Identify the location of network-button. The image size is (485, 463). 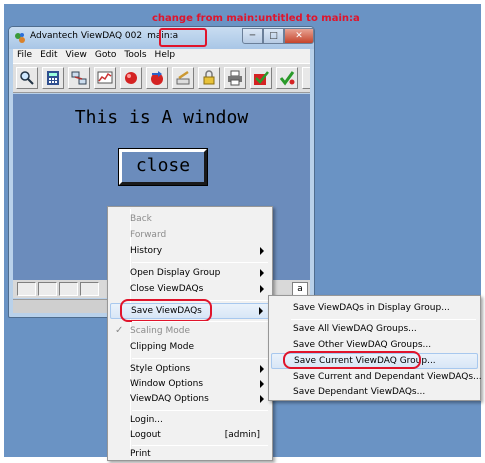
(79, 78).